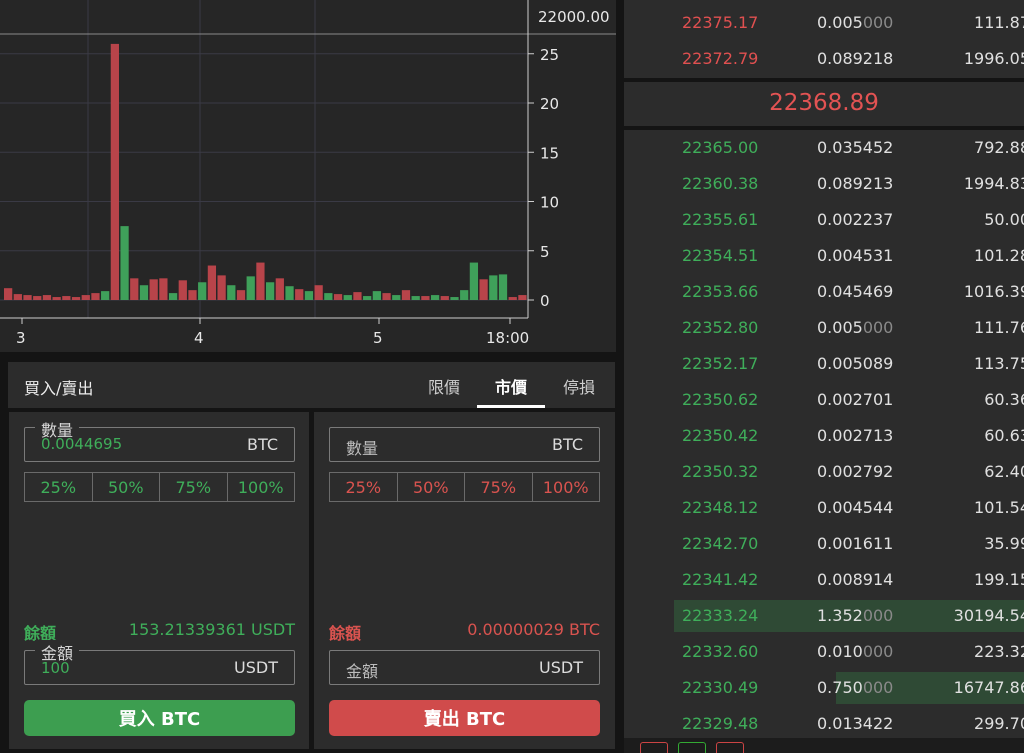 Image resolution: width=1024 pixels, height=753 pixels. What do you see at coordinates (199, 338) in the screenshot?
I see `x-tick-label: 4` at bounding box center [199, 338].